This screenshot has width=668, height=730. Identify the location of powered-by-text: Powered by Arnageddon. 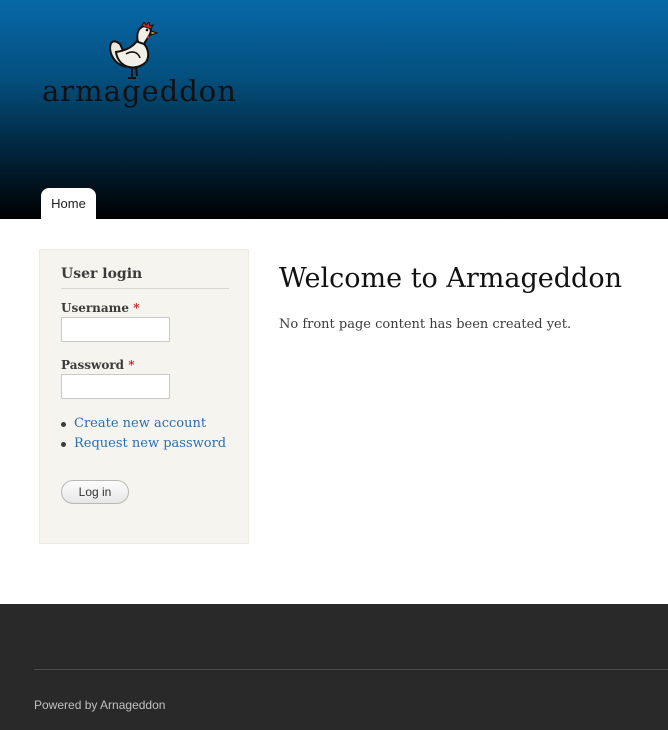
(100, 705).